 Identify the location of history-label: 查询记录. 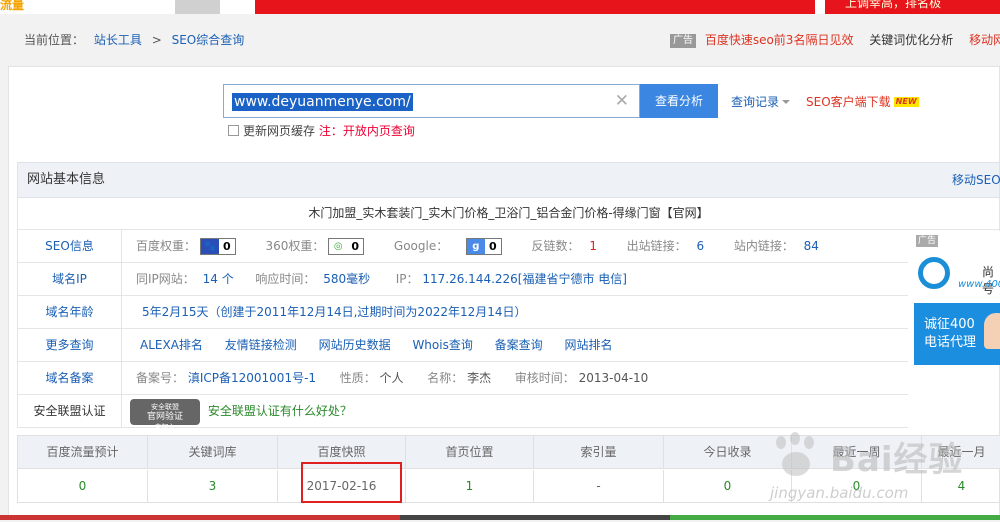
(755, 102).